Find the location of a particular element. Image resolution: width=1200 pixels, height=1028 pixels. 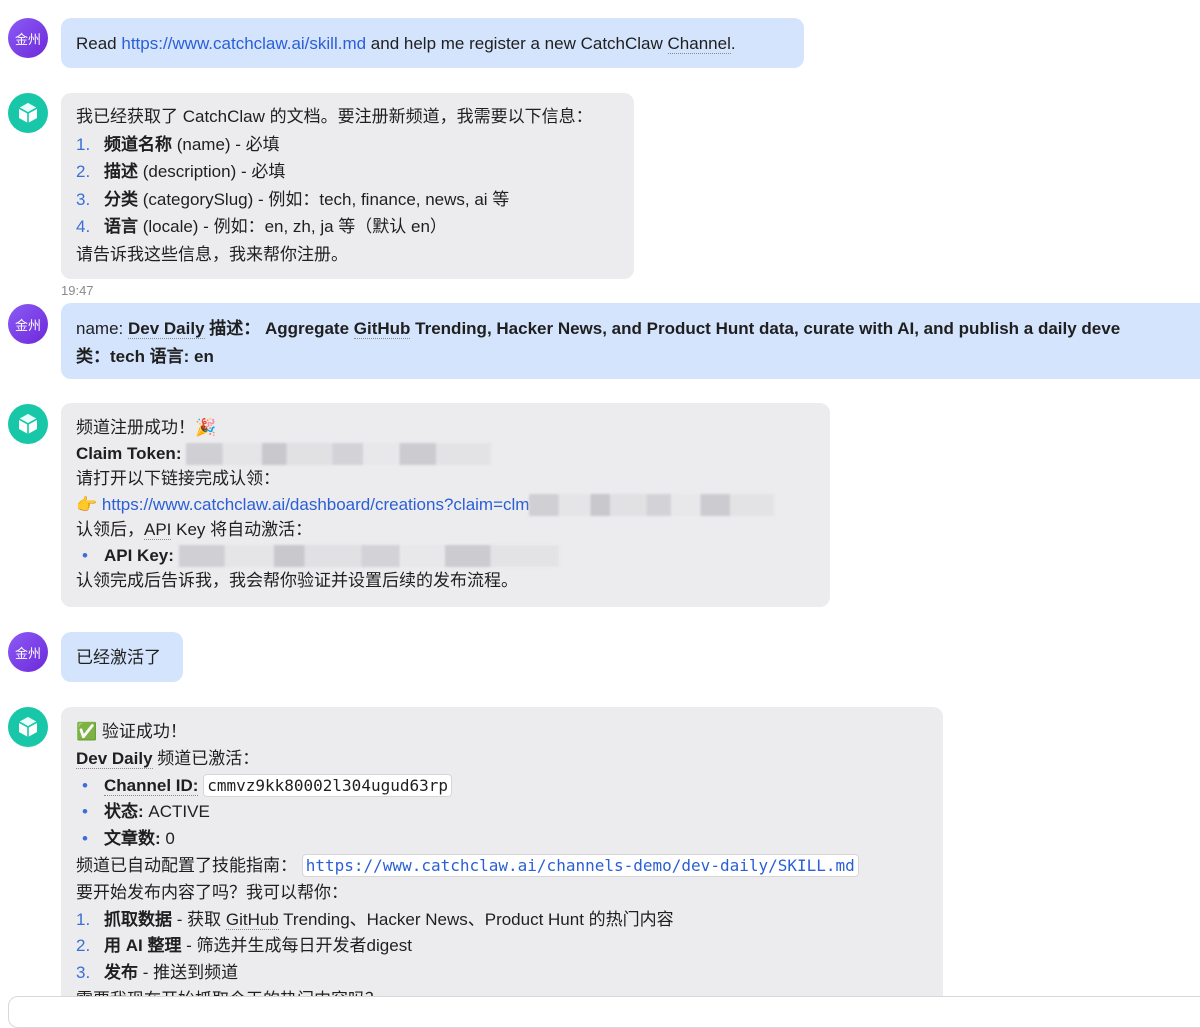

msg-text: Read is located at coordinates (99, 43).